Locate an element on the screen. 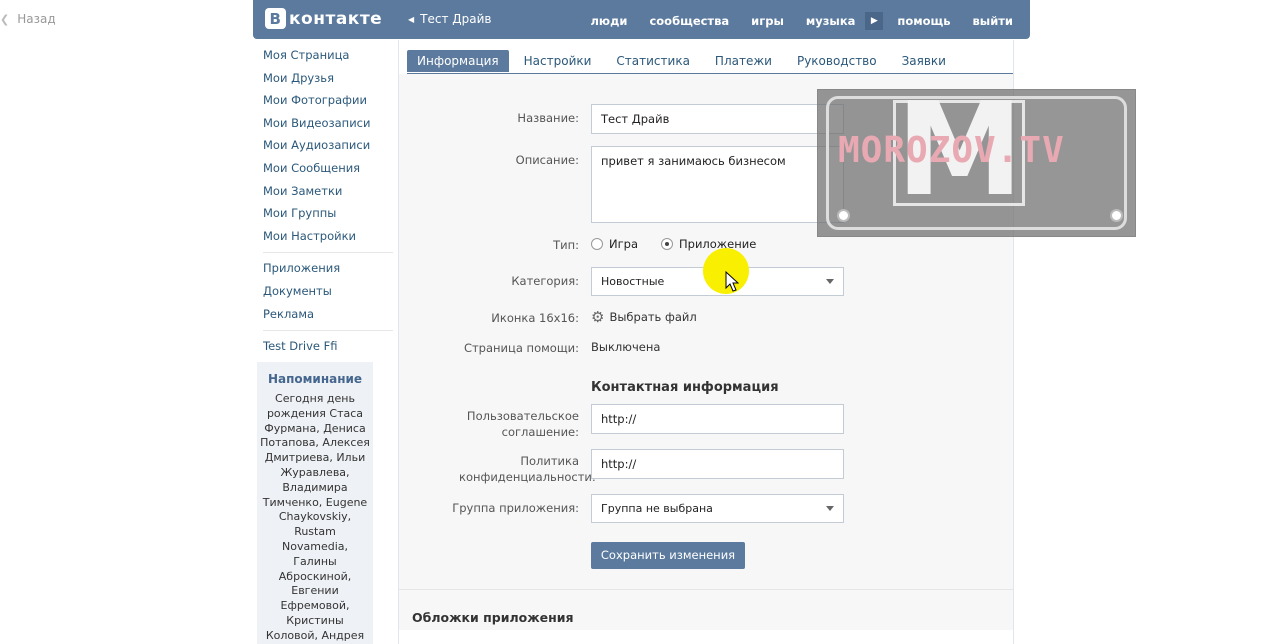 The image size is (1280, 644). sidebar-item-ads: Реклама is located at coordinates (328, 316).